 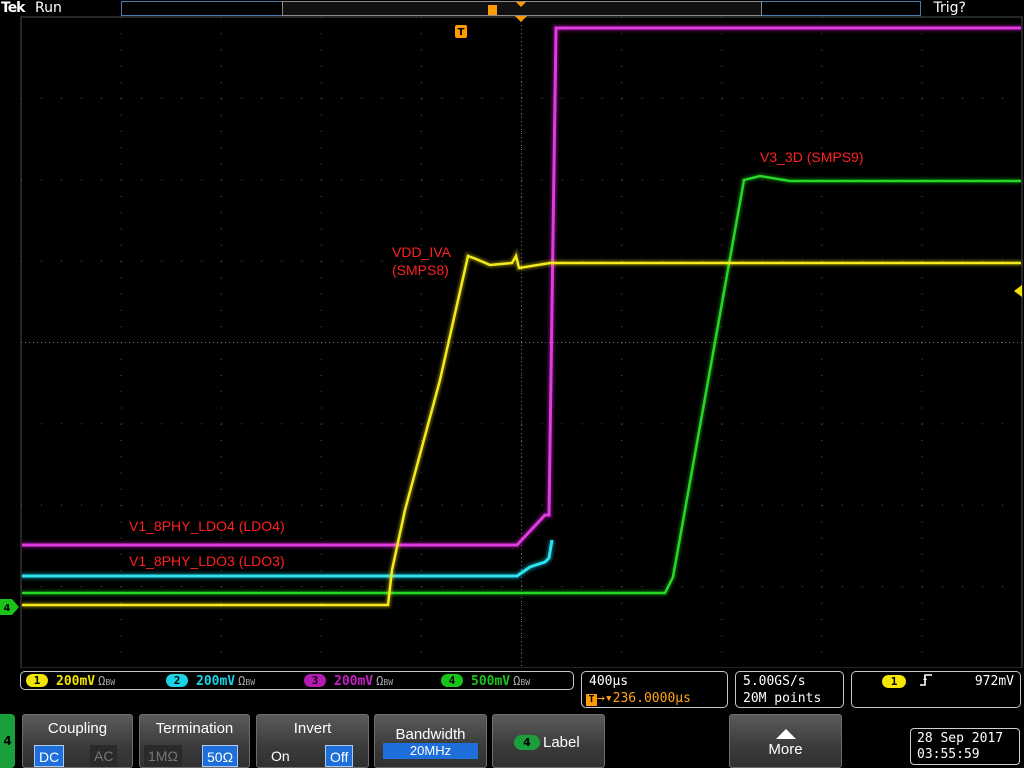 I want to click on channel-readouts: 1 200mV ΩBW 2 200mV ΩBW 3 200mV ΩBW 4 500mV ΩBW, so click(x=297, y=680).